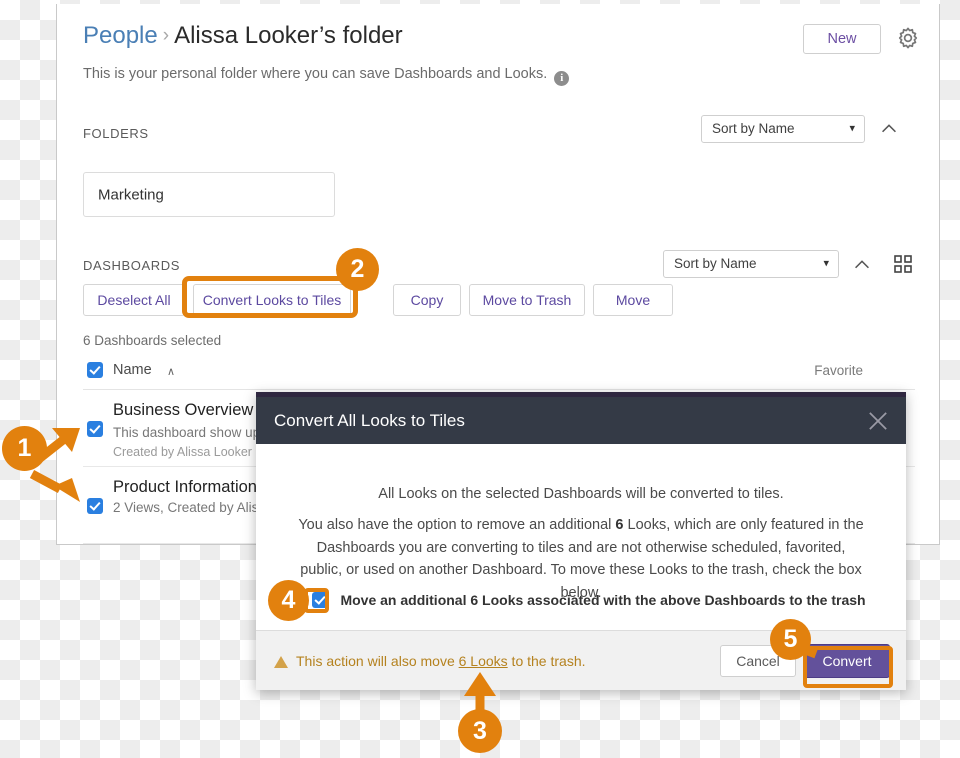 The image size is (960, 758). Describe the element at coordinates (187, 432) in the screenshot. I see `dashboard-description: This dashboard show up` at that location.